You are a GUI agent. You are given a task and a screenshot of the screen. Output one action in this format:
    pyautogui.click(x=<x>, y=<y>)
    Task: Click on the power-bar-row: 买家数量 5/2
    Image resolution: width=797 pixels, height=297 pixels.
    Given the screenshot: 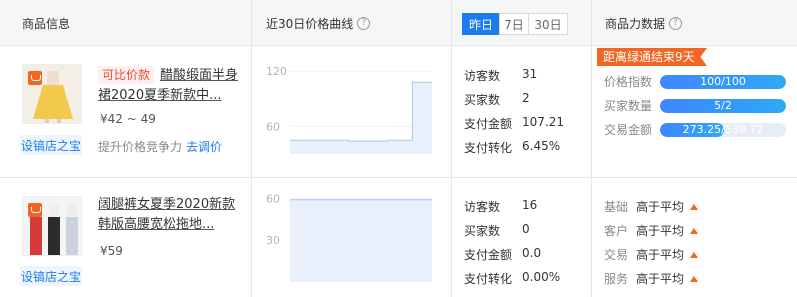 What is the action you would take?
    pyautogui.click(x=695, y=105)
    